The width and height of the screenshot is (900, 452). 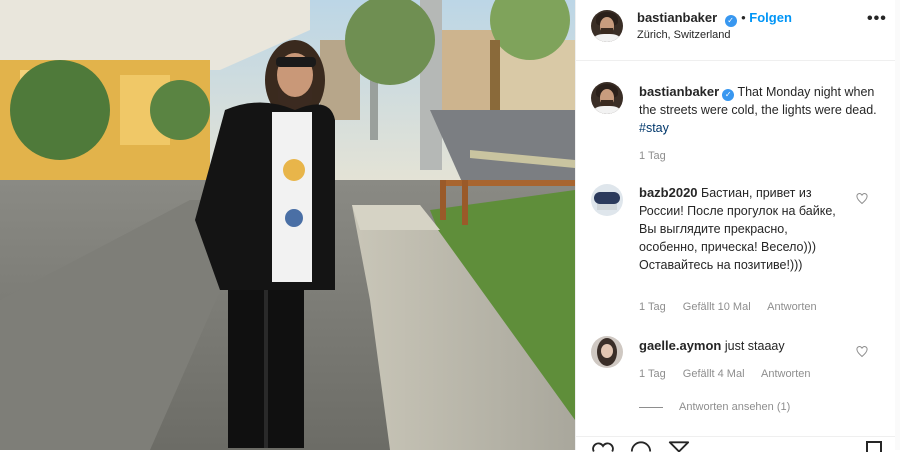 What do you see at coordinates (735, 443) in the screenshot?
I see `action-bar` at bounding box center [735, 443].